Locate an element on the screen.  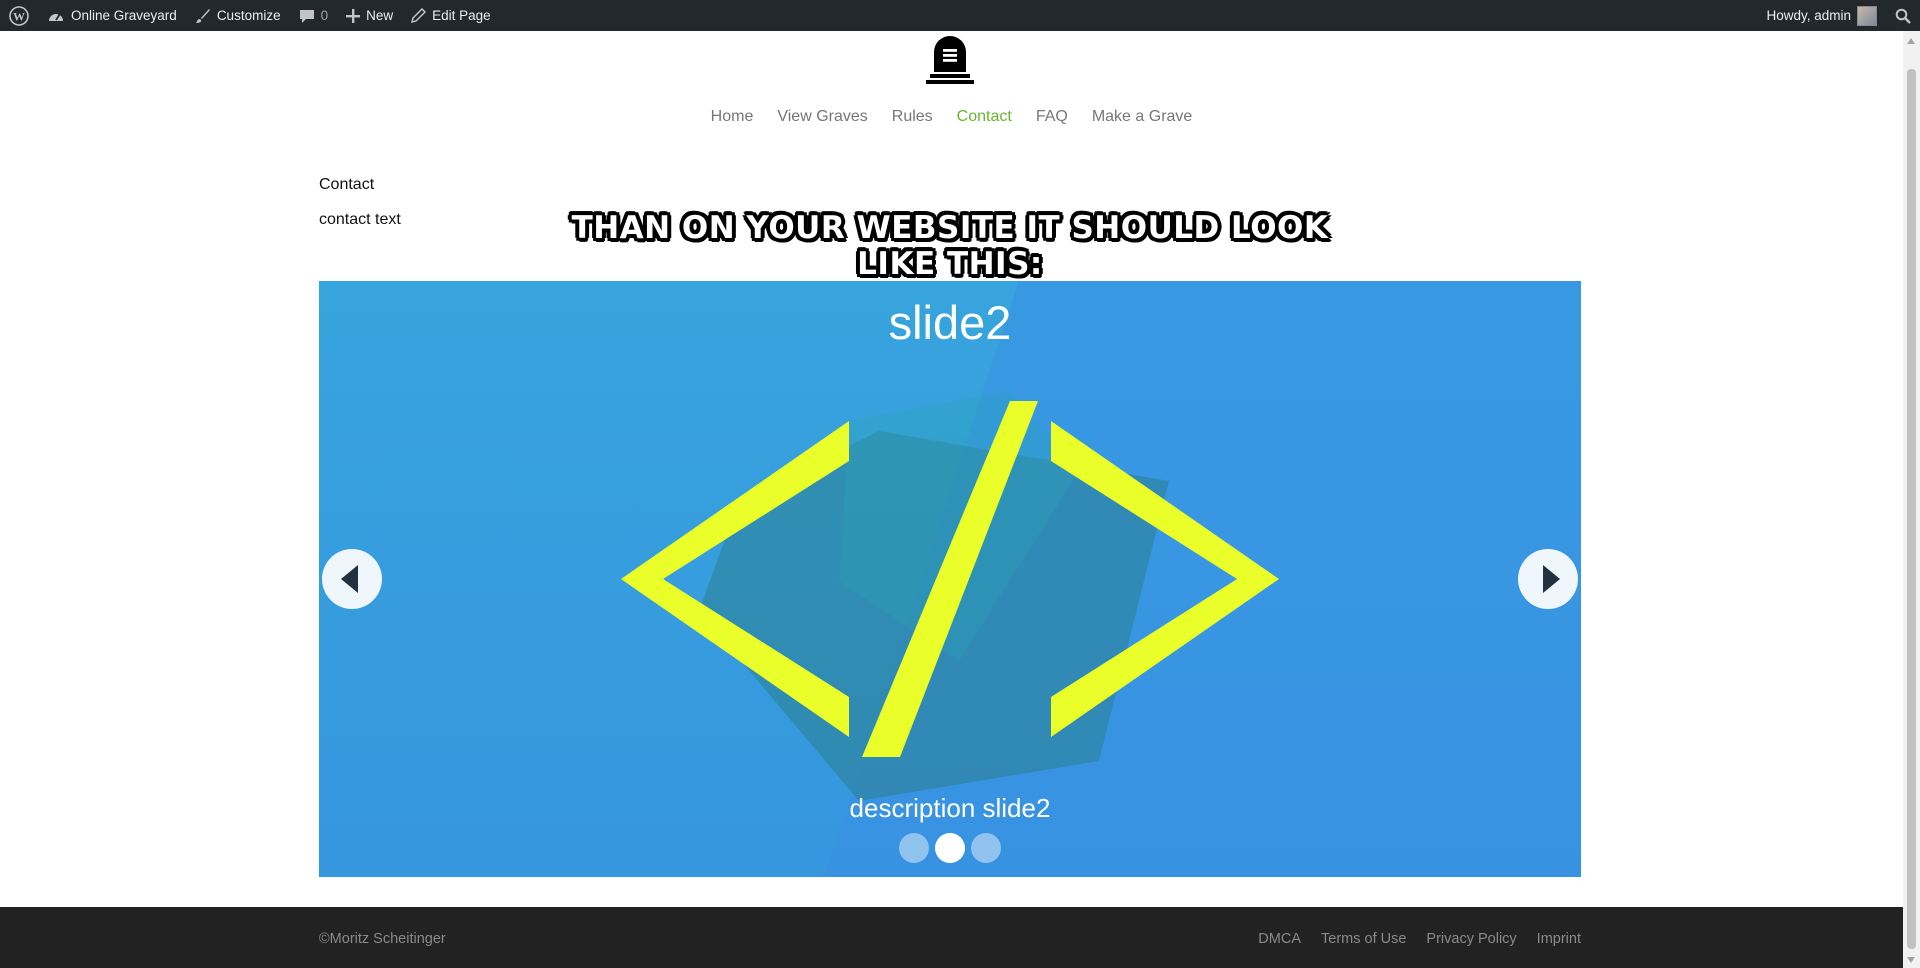
slider-next-button is located at coordinates (1548, 579).